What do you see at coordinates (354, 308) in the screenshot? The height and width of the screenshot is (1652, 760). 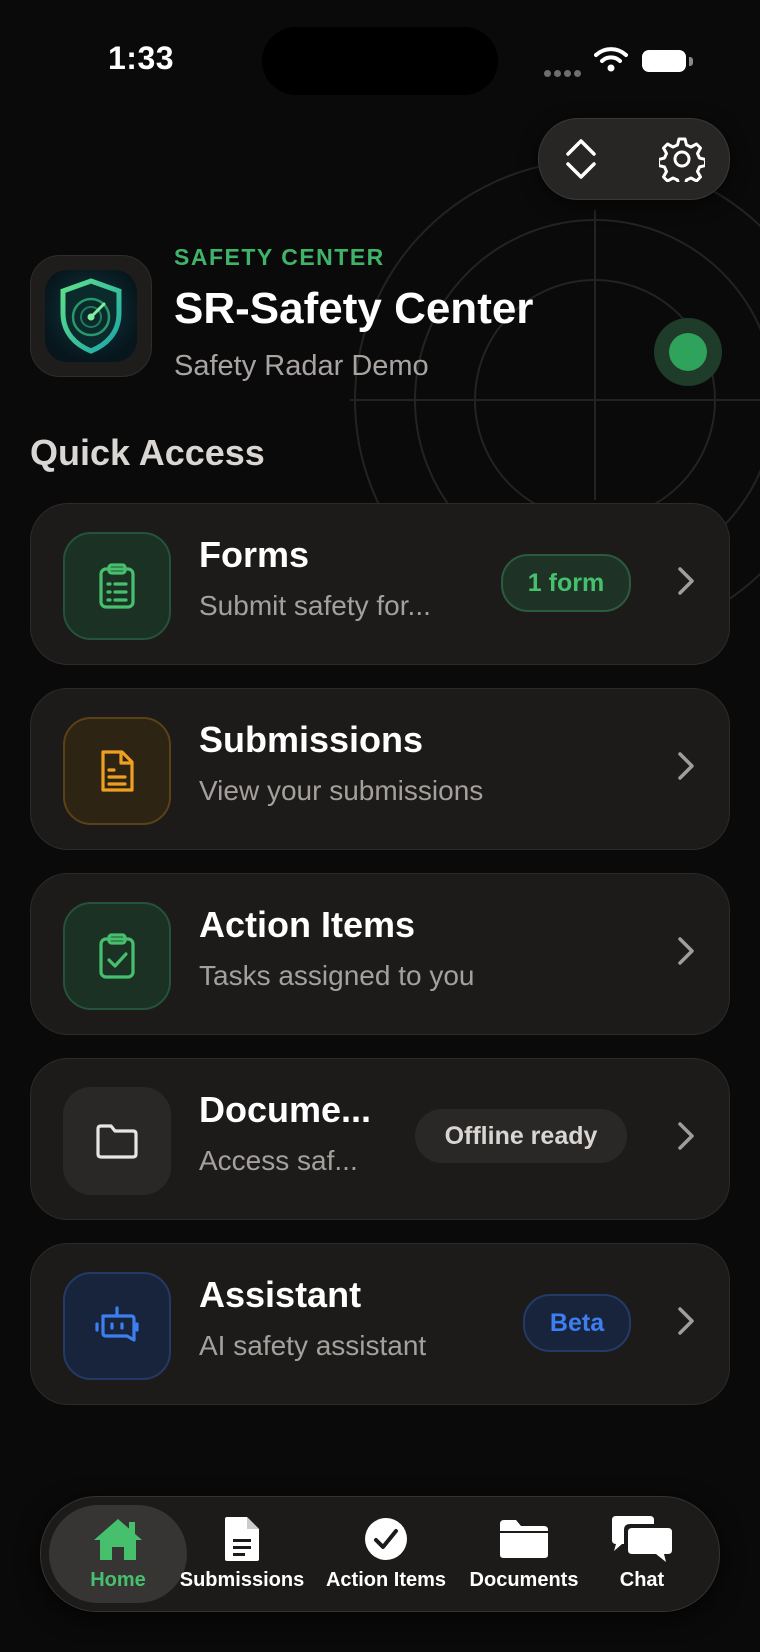 I see `page-title: SR-Safety Center` at bounding box center [354, 308].